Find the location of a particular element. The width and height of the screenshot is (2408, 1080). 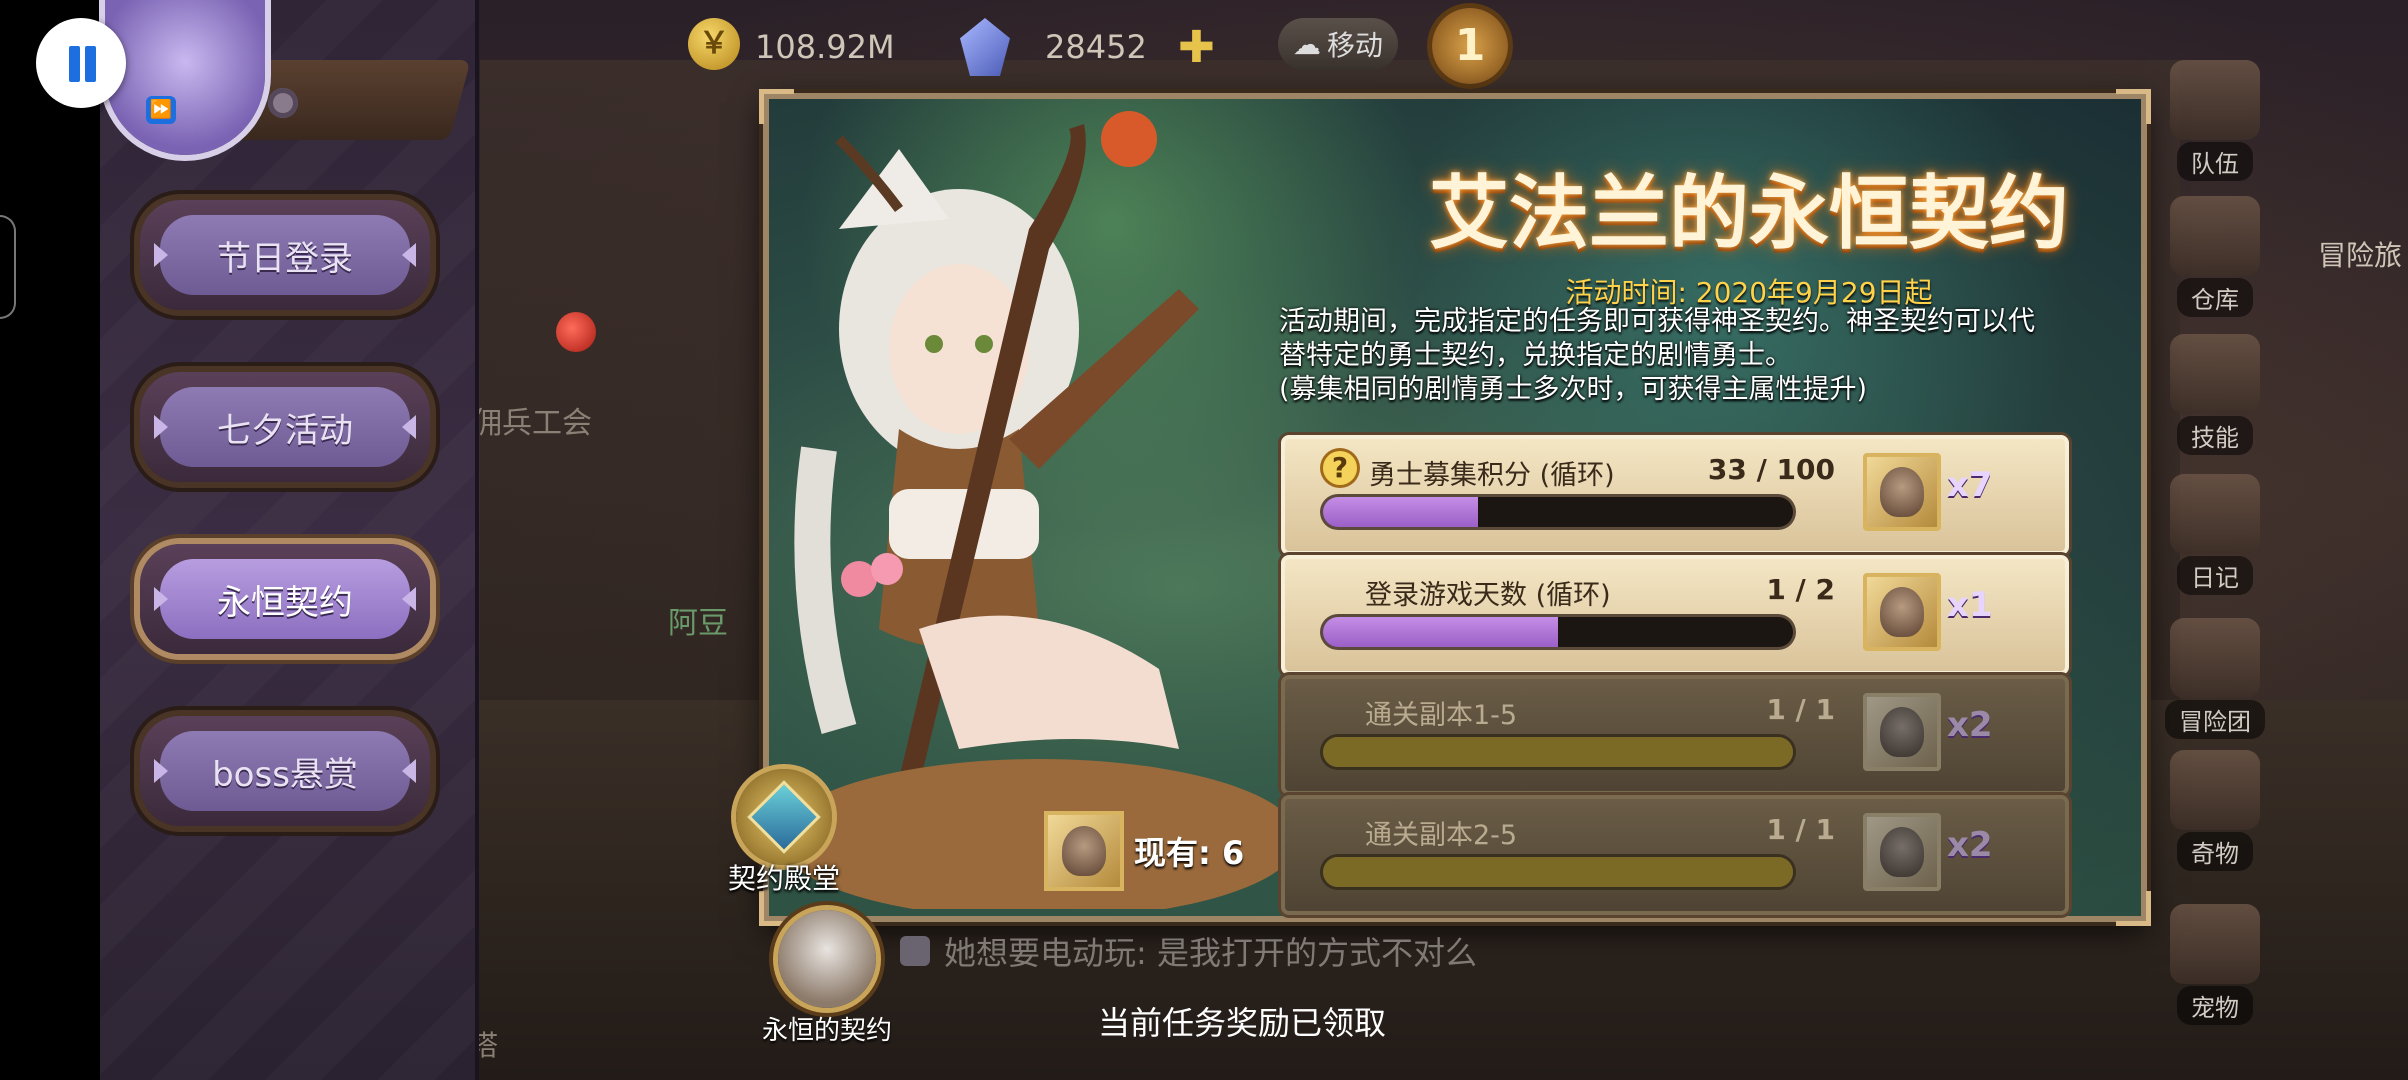

eternal-contract-tab: 永恒的契约 is located at coordinates (827, 978).